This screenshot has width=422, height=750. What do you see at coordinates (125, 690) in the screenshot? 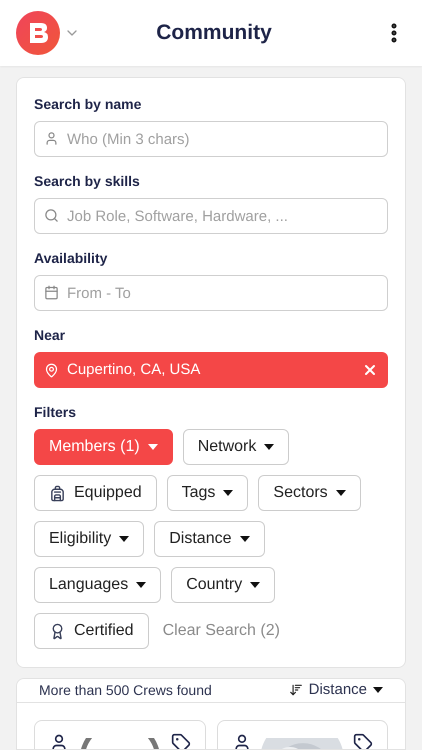
I see `results-count: More than 500 Crews found` at bounding box center [125, 690].